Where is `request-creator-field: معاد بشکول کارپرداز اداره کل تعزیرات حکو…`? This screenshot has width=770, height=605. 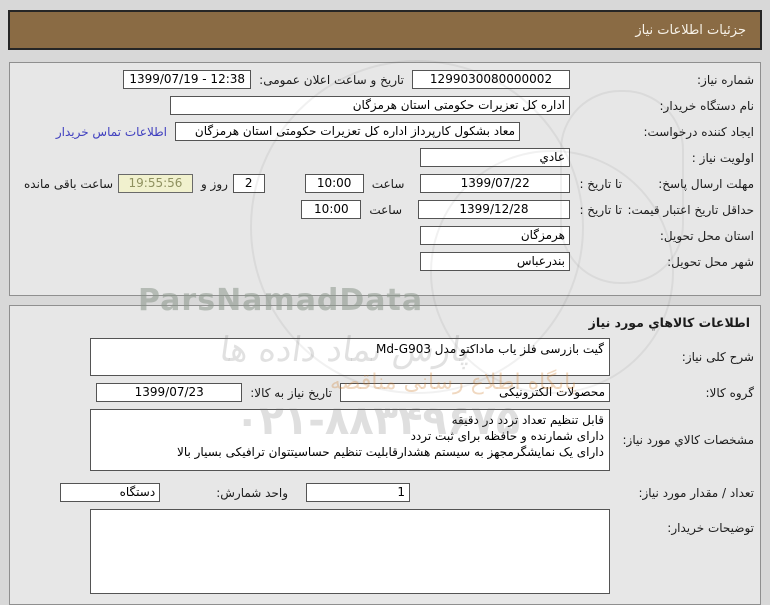 request-creator-field: معاد بشکول کارپرداز اداره کل تعزیرات حکو… is located at coordinates (347, 131).